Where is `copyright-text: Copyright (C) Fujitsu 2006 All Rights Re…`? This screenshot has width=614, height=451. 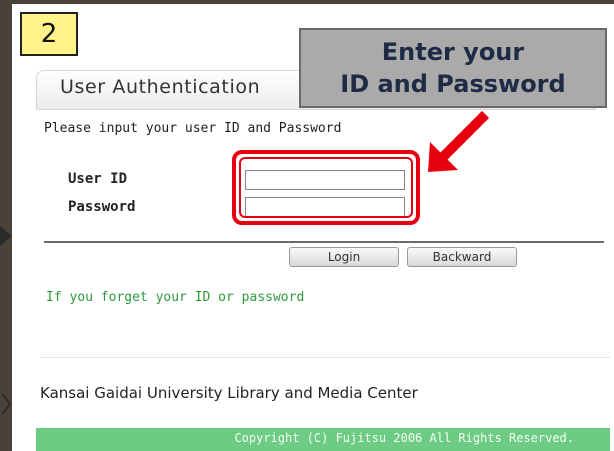
copyright-text: Copyright (C) Fujitsu 2006 All Rights Re… is located at coordinates (404, 438).